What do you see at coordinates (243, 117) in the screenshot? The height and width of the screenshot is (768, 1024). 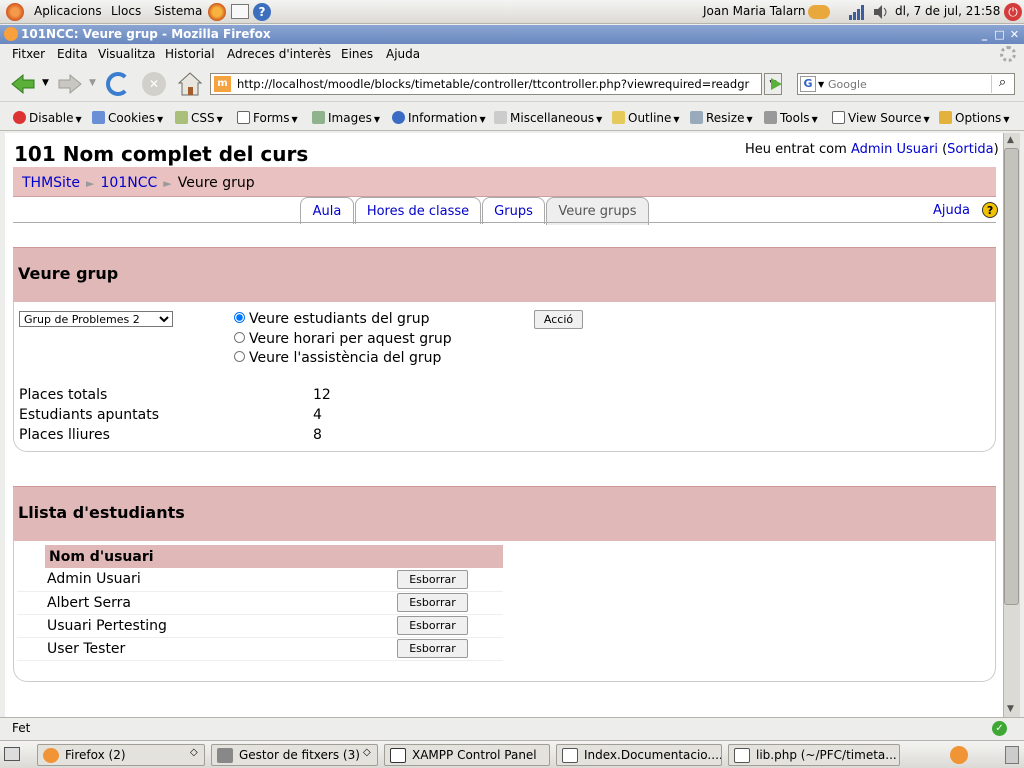 I see `forms-icon` at bounding box center [243, 117].